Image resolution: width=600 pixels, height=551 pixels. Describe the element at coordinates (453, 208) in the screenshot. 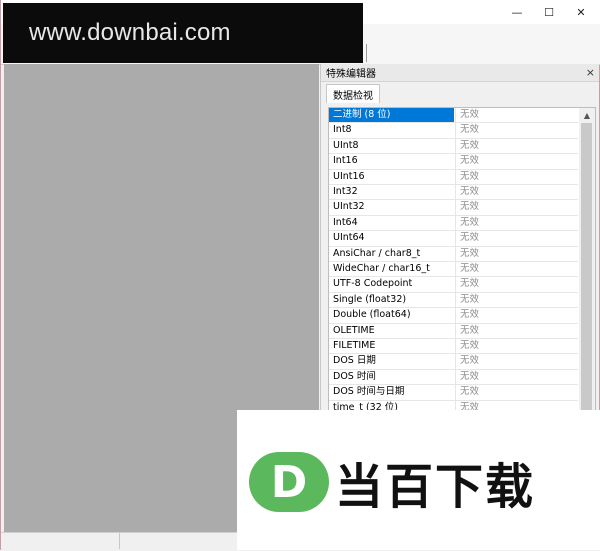

I see `grid-row: UInt32 无效` at that location.